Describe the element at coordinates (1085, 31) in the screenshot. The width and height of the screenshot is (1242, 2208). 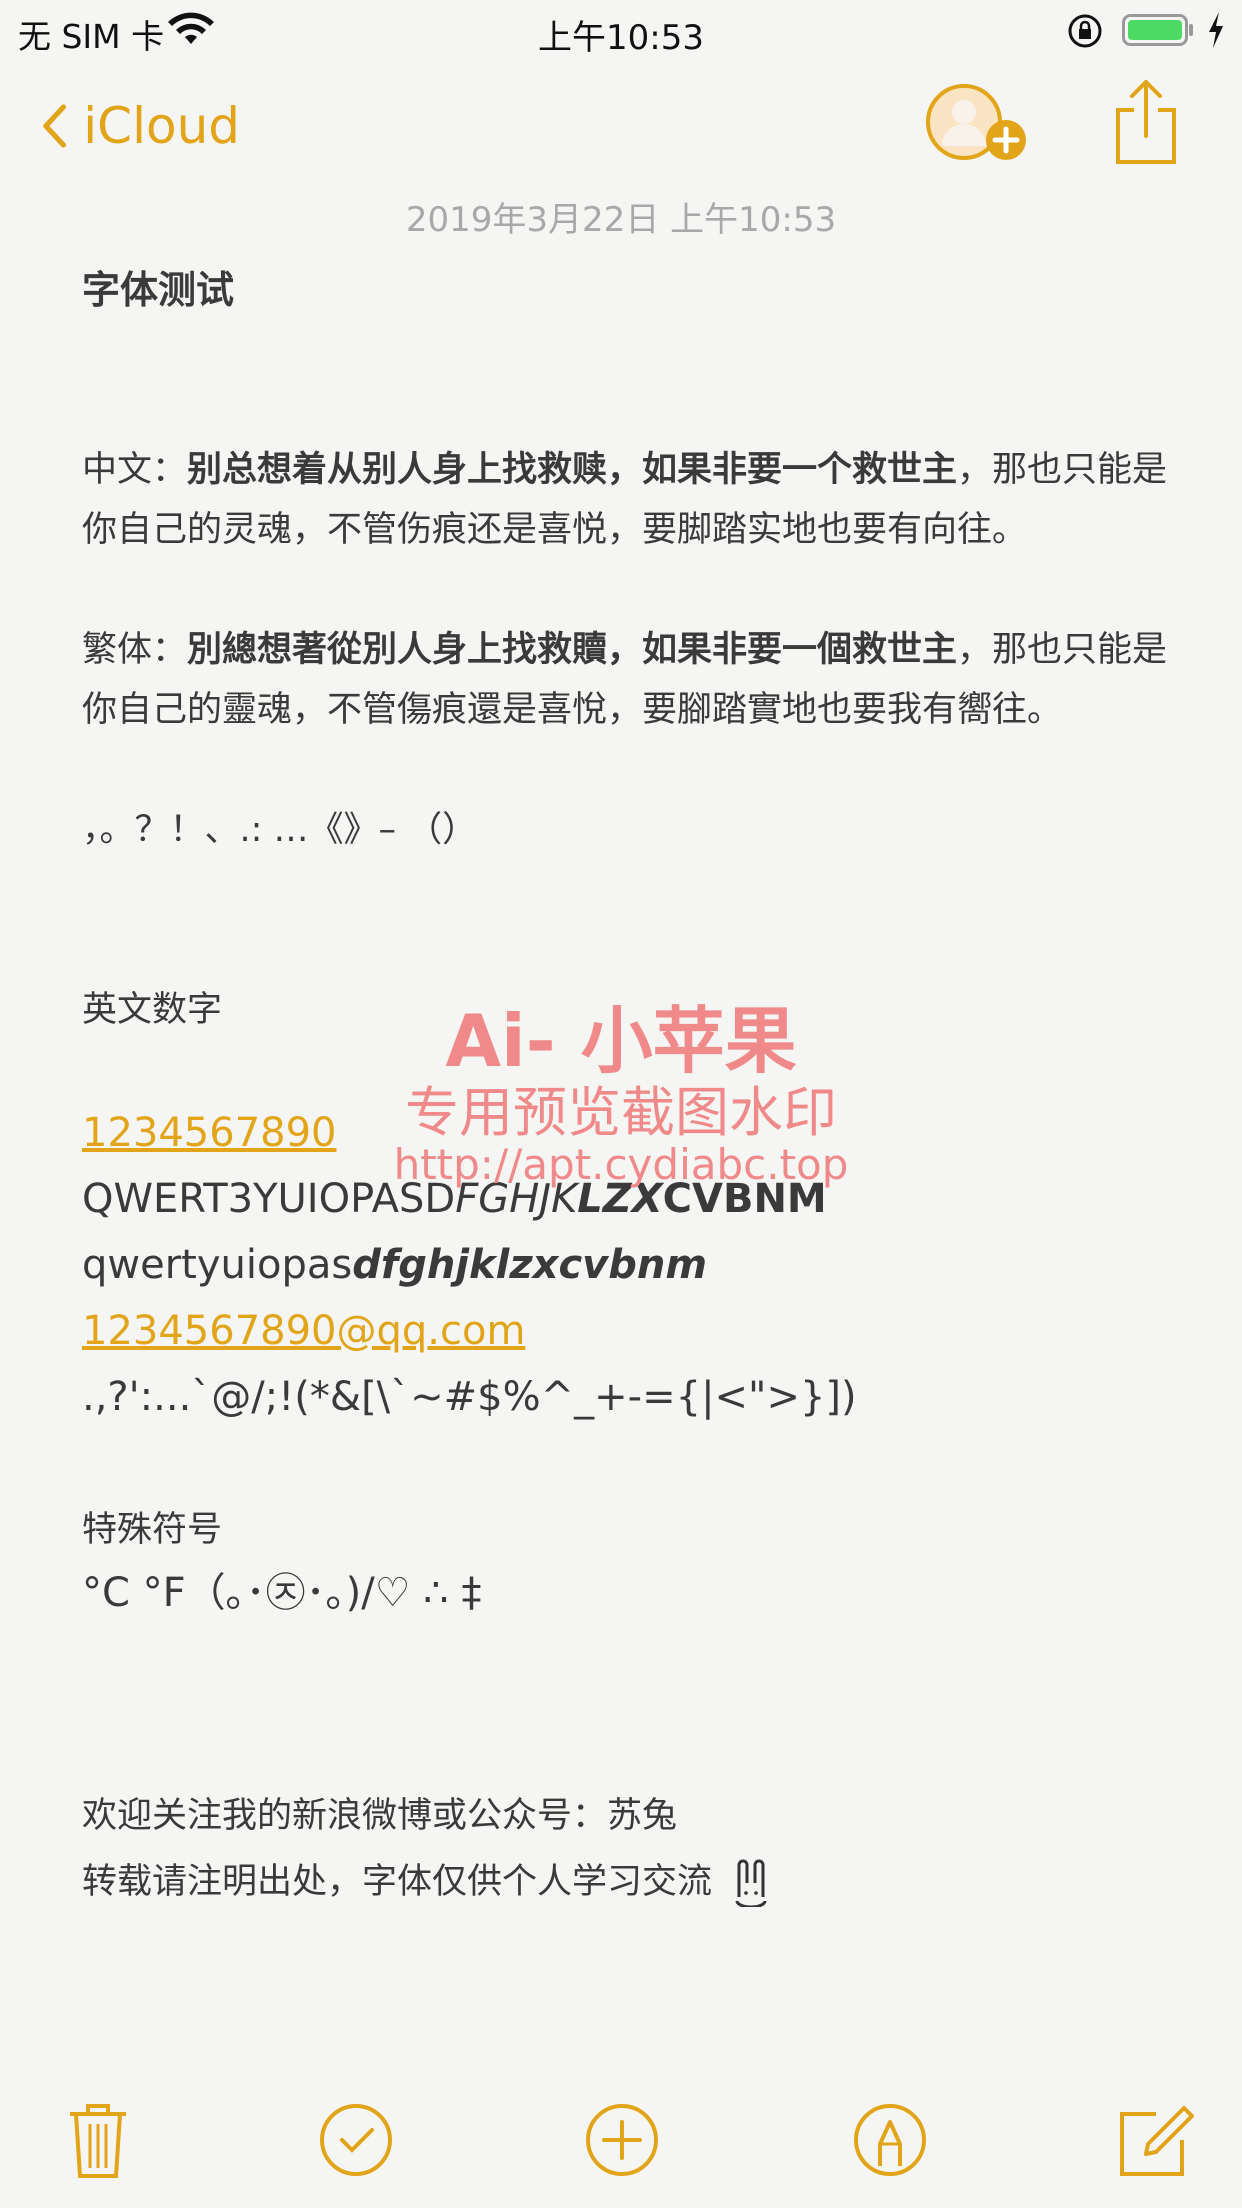
I see `rotation-lock-icon` at that location.